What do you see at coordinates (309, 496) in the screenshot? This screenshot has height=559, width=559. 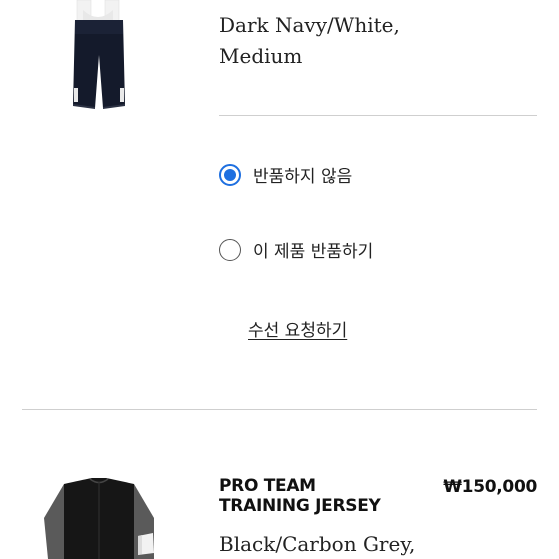 I see `product-name: PRO TEAM TRAINING JERSEY` at bounding box center [309, 496].